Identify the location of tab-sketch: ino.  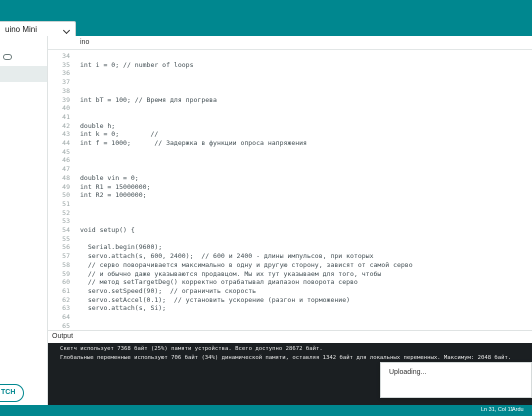
(84, 43).